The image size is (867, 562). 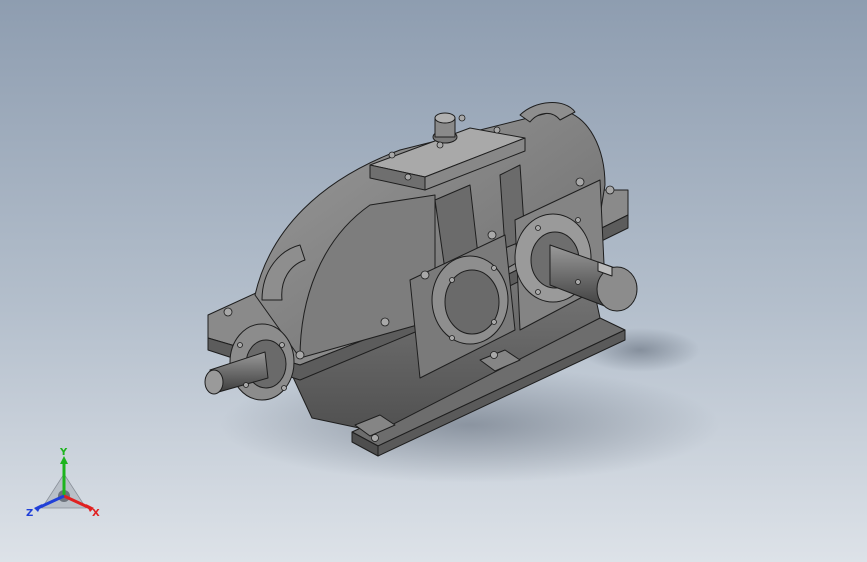 What do you see at coordinates (63, 483) in the screenshot?
I see `orientation-triad: Y X Z` at bounding box center [63, 483].